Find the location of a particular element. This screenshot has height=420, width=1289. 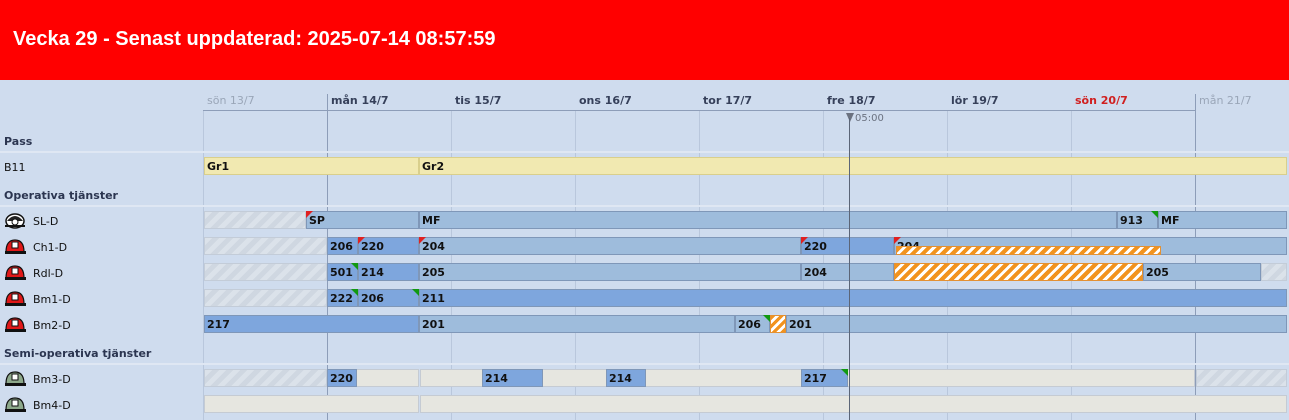

section-title-semi-operative: Semi-operativa tjänster is located at coordinates (78, 353).